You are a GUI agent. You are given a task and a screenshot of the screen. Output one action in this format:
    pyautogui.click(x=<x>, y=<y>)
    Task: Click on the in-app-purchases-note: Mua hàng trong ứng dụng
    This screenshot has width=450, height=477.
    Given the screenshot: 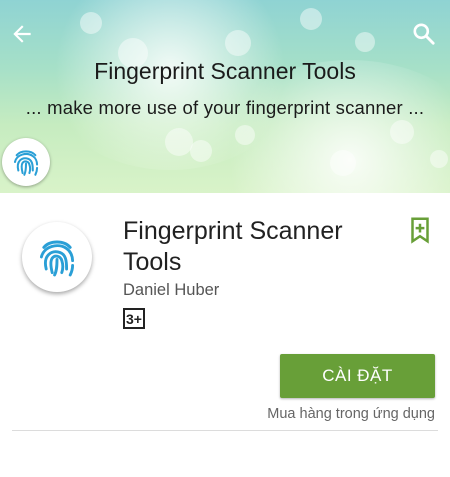 What is the action you would take?
    pyautogui.click(x=351, y=414)
    